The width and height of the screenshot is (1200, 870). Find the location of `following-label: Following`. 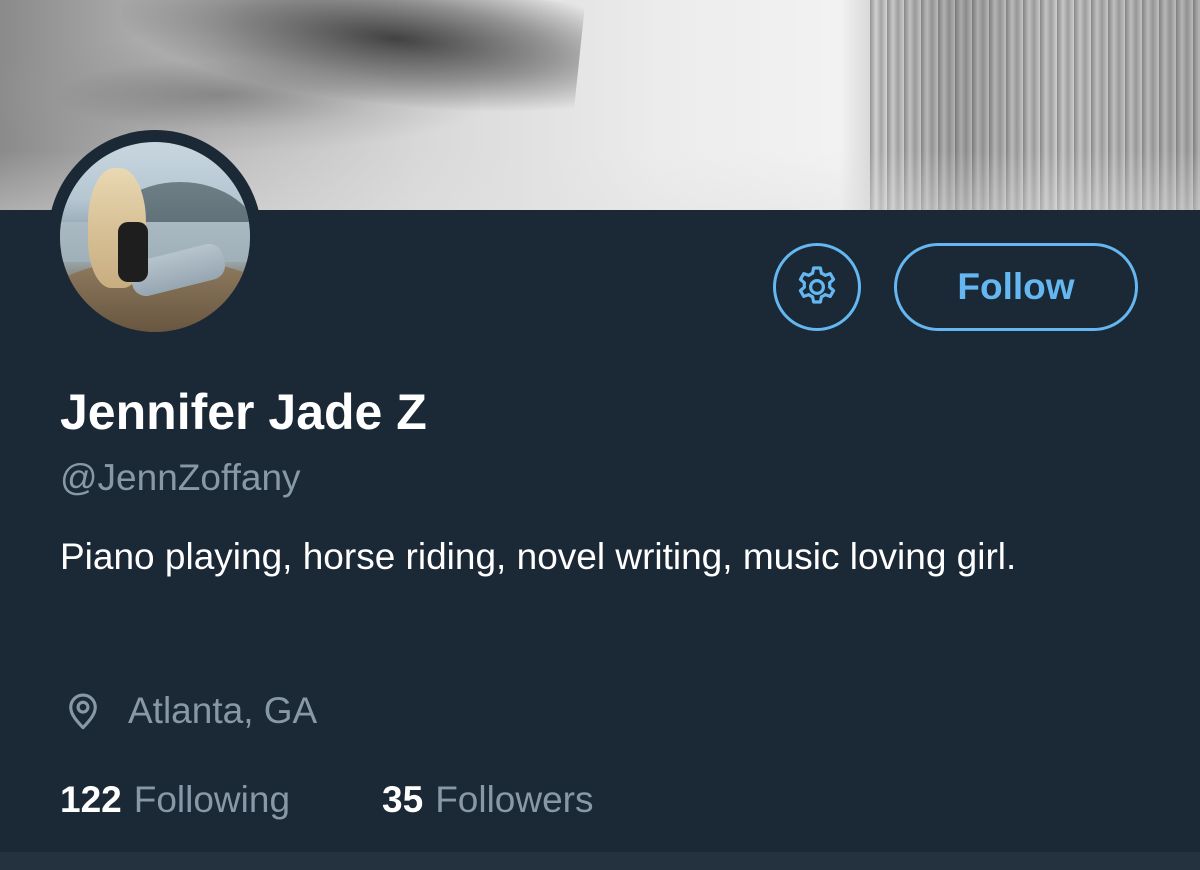

following-label: Following is located at coordinates (212, 799).